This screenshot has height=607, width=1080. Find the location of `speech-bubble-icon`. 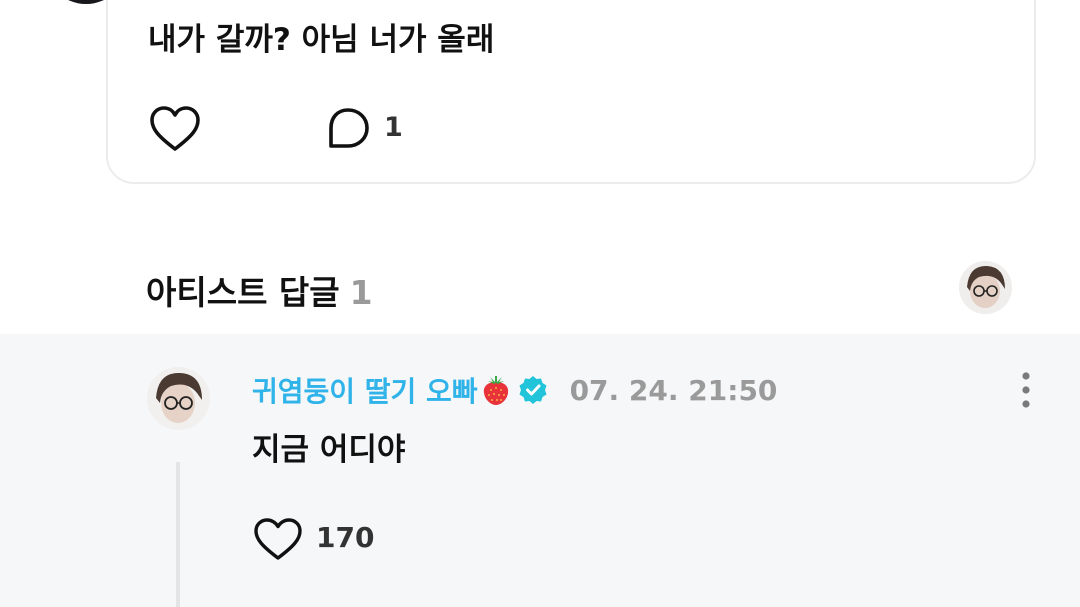

speech-bubble-icon is located at coordinates (349, 128).